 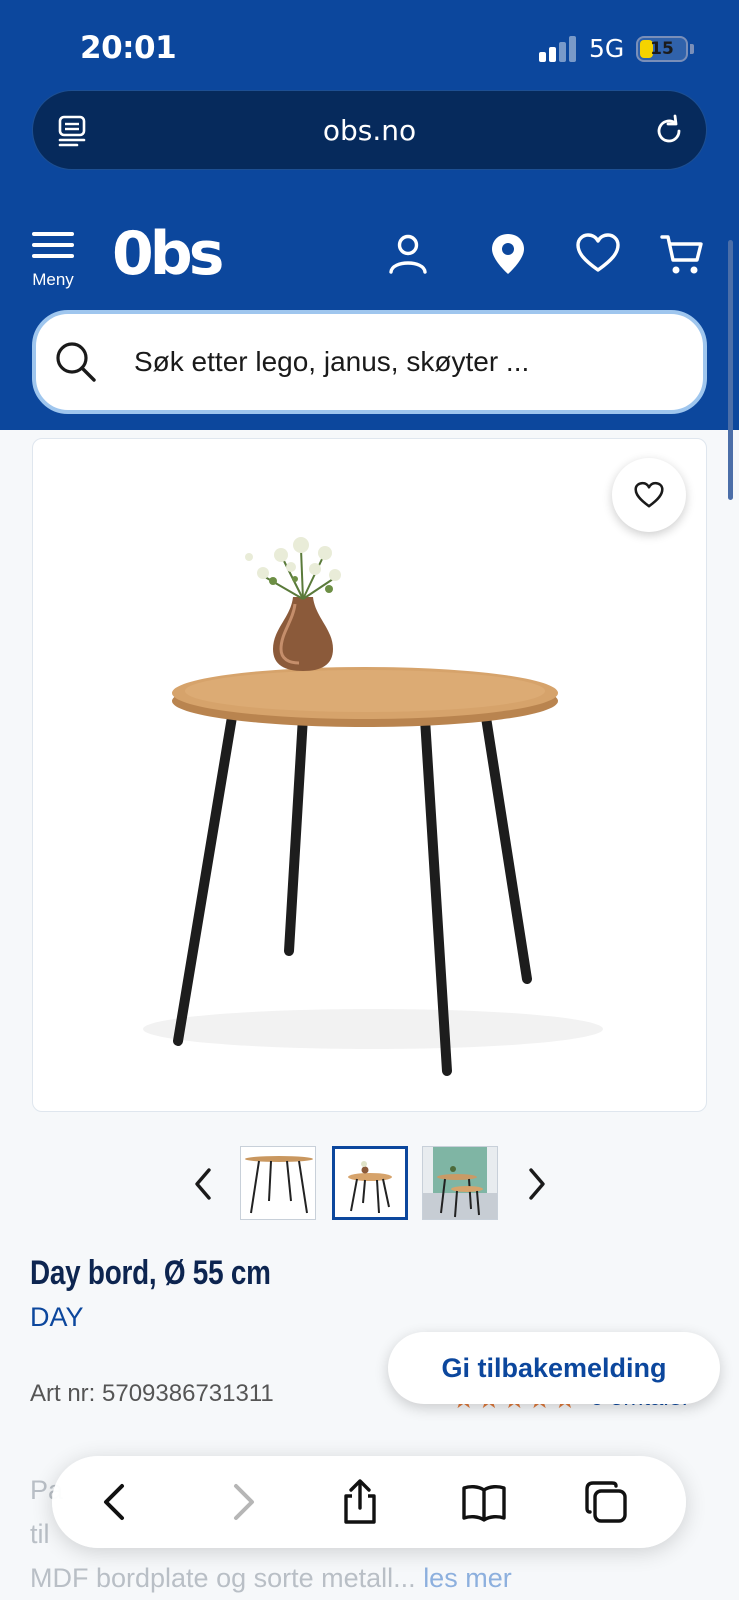 I want to click on search-icon, so click(x=76, y=362).